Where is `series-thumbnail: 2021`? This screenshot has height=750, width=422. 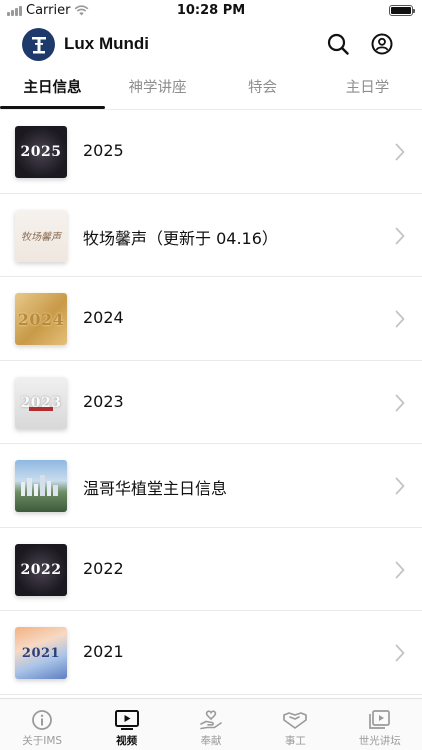 series-thumbnail: 2021 is located at coordinates (41, 653).